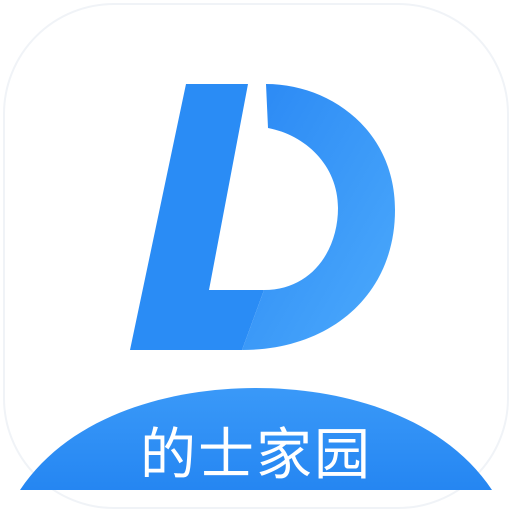  I want to click on app-name-label: 的士家园, so click(256, 455).